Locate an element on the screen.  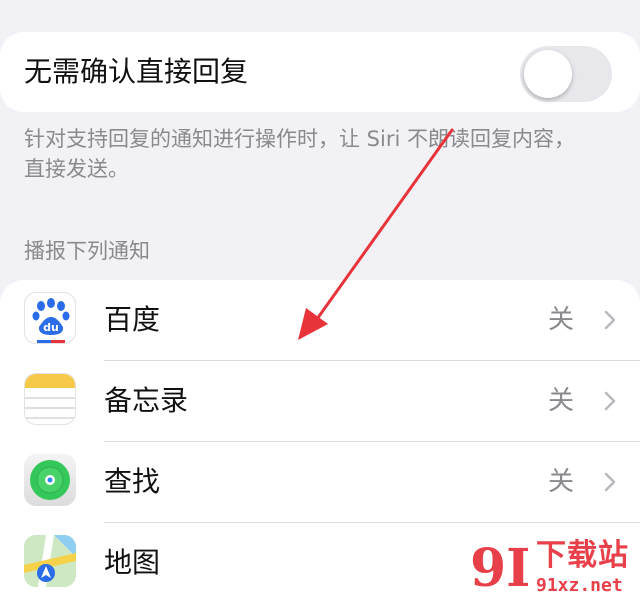
app-name: 地图 is located at coordinates (132, 562).